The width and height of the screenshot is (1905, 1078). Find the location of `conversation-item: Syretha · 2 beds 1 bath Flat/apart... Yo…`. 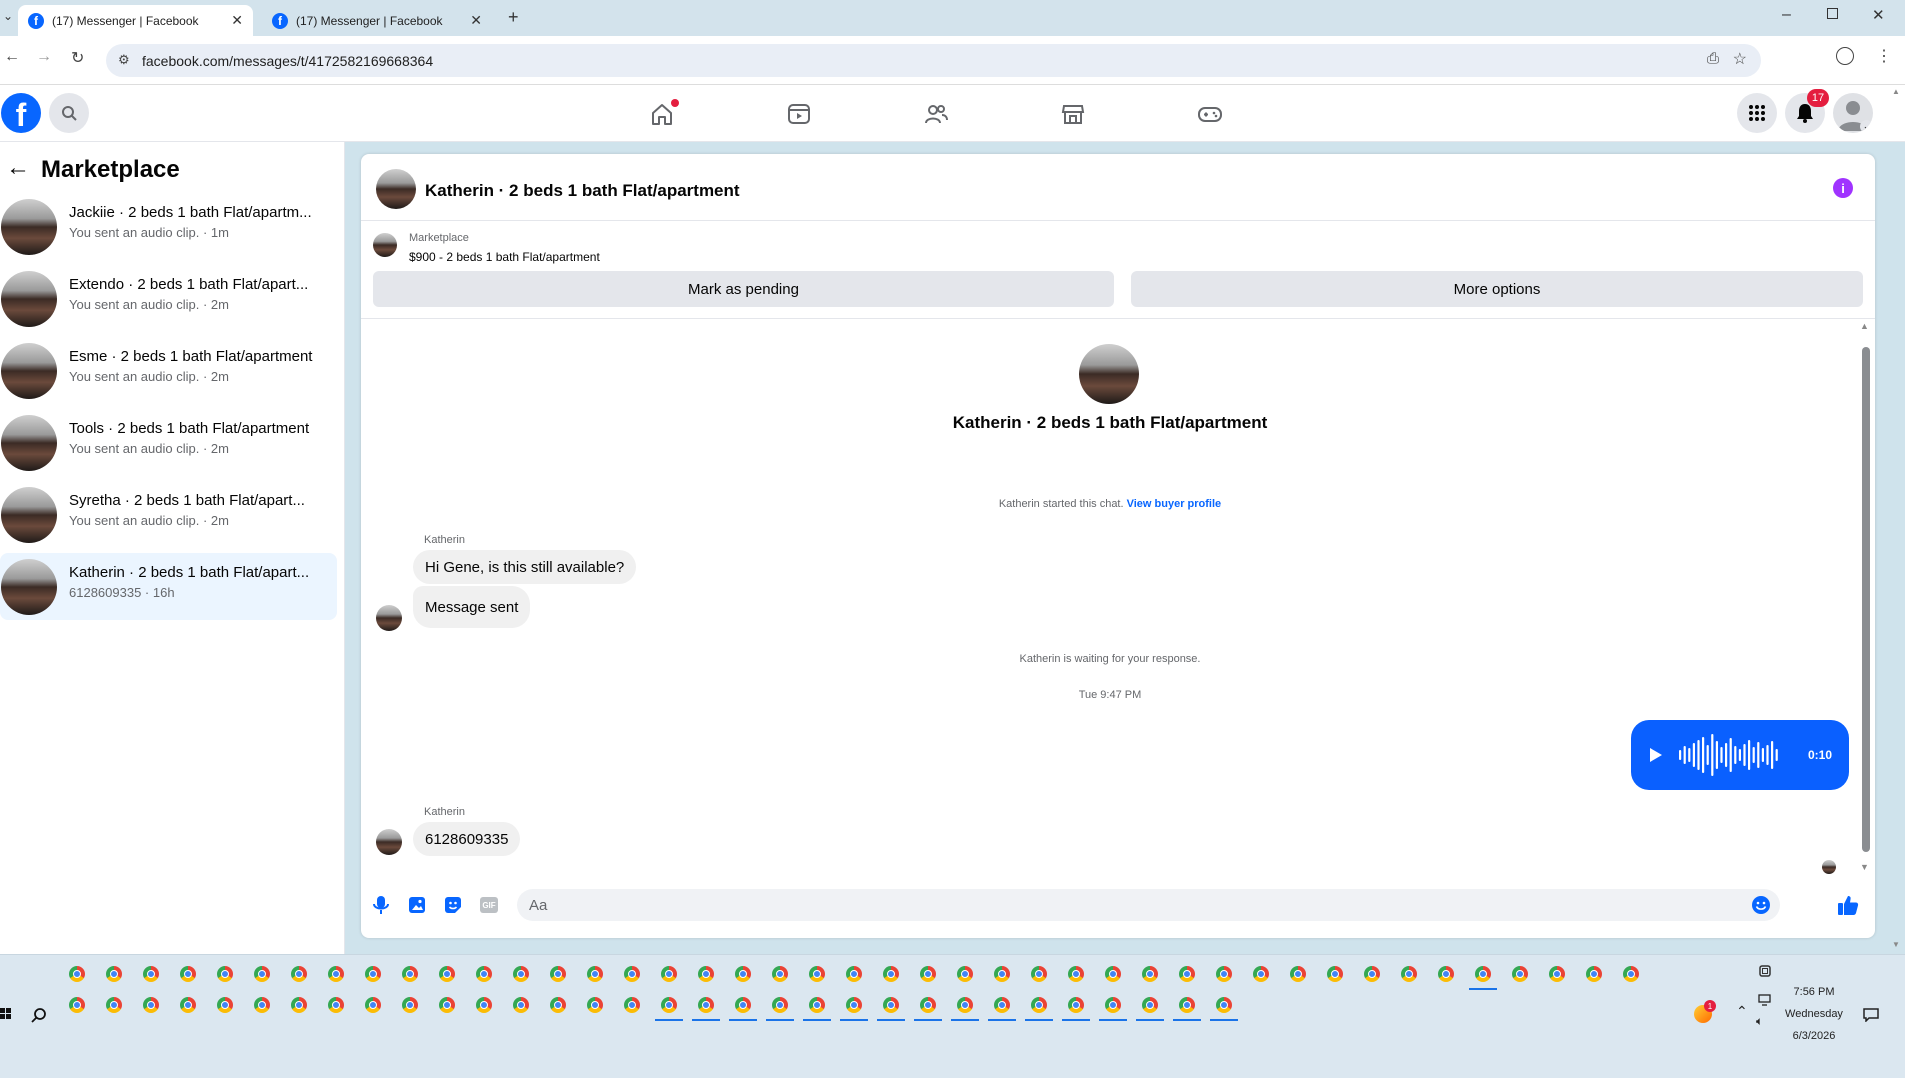

conversation-item: Syretha · 2 beds 1 bath Flat/apart... Yo… is located at coordinates (168, 514).